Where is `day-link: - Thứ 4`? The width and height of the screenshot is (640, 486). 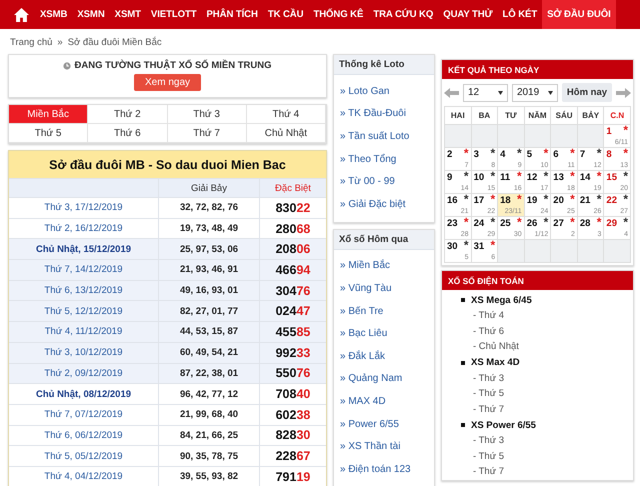
day-link: - Thứ 4 is located at coordinates (553, 316).